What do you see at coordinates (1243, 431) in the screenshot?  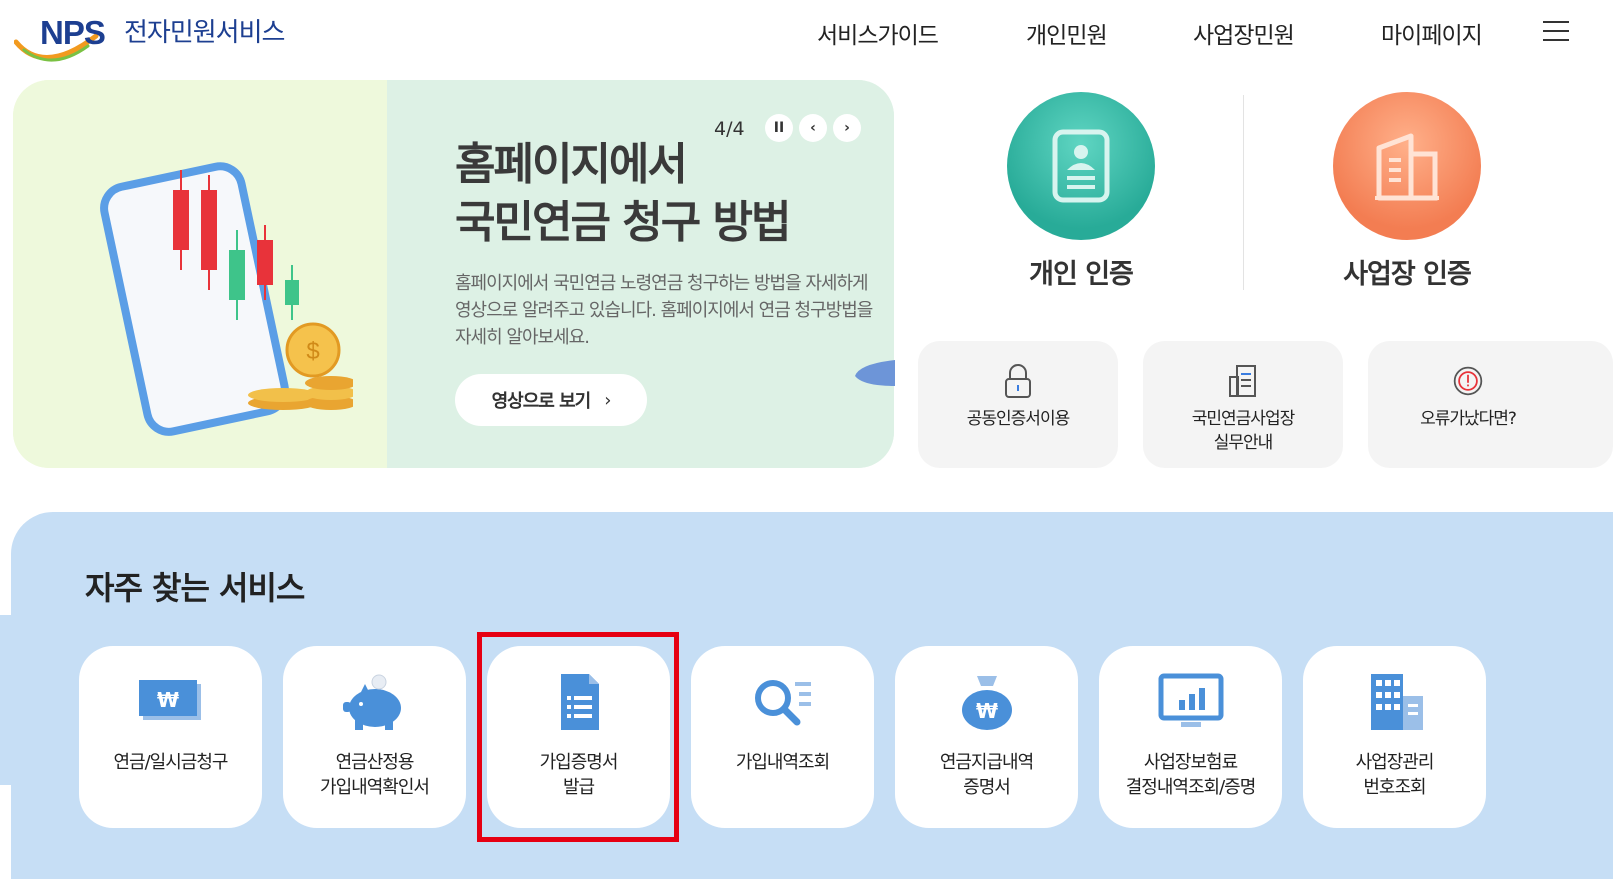 I see `quick-link-label: 국민연금사업장 실무안내` at bounding box center [1243, 431].